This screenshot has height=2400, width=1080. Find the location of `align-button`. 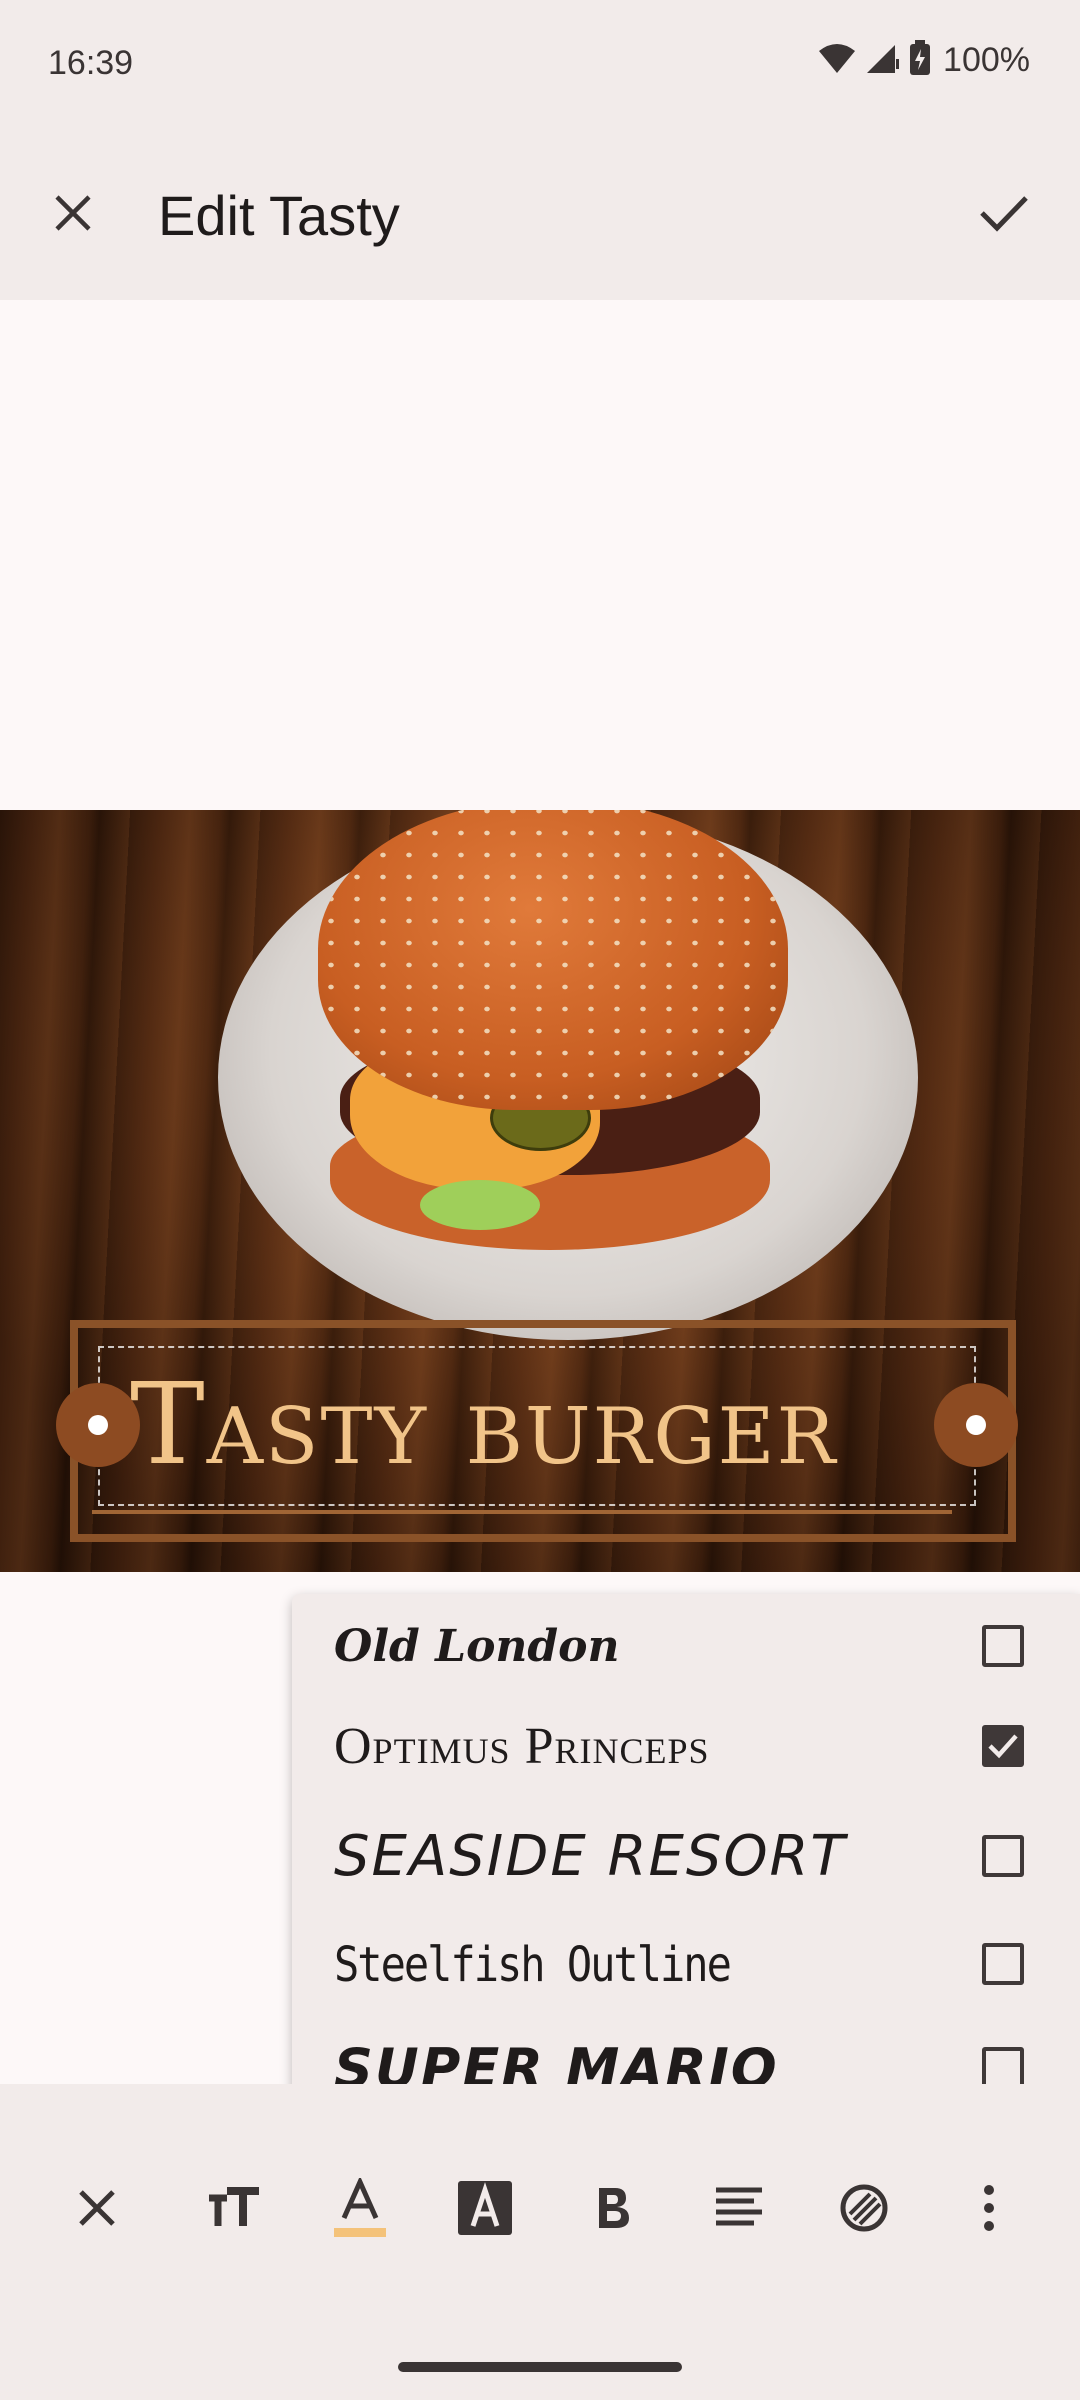

align-button is located at coordinates (739, 2210).